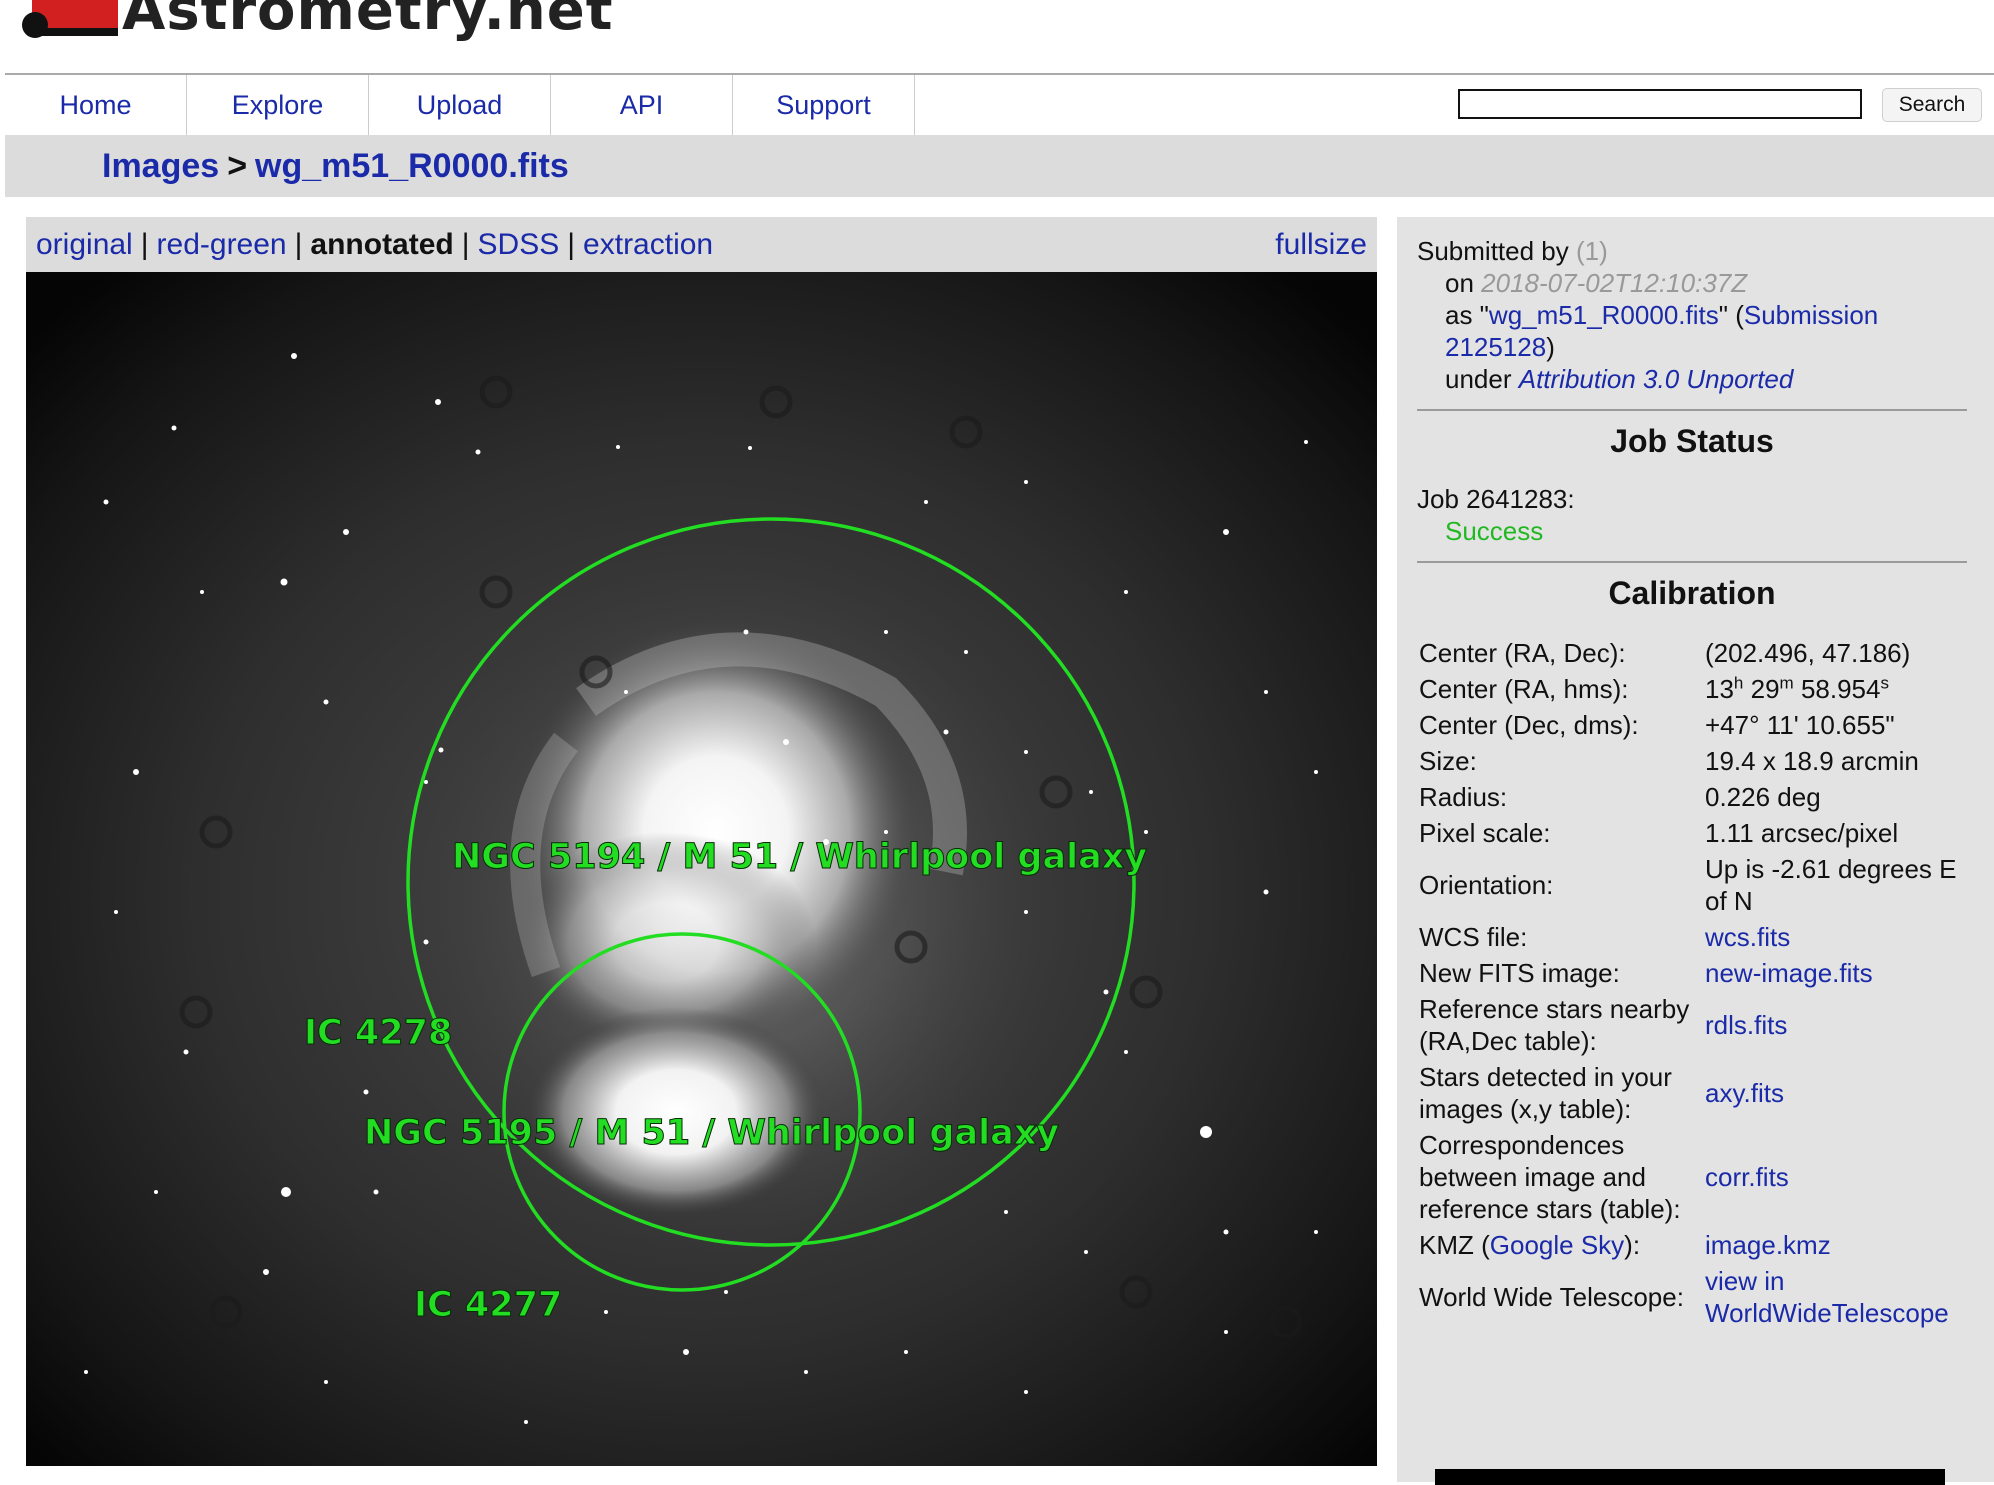 The width and height of the screenshot is (1994, 1485). What do you see at coordinates (1812, 761) in the screenshot?
I see `cal-value: 19.4 x 18.9 arcmin` at bounding box center [1812, 761].